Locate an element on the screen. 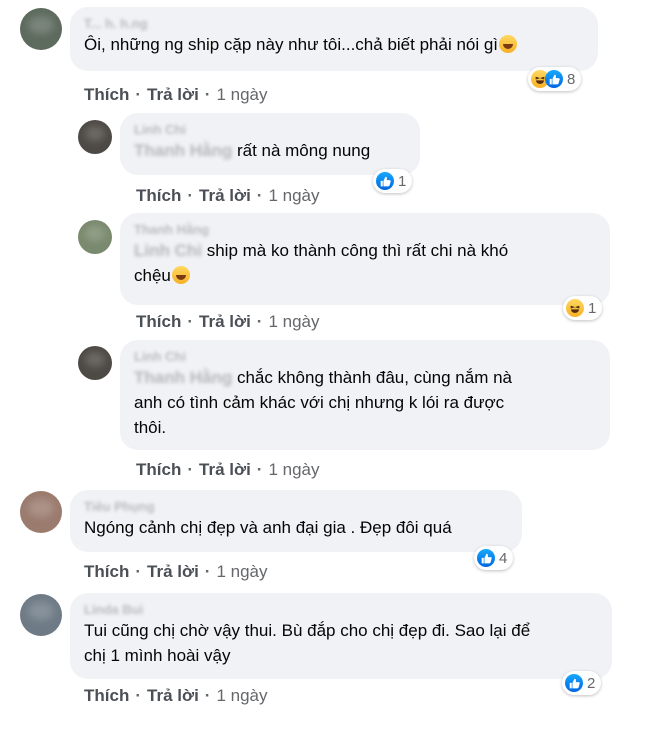  comment-author: Tiêu Phụng is located at coordinates (296, 506).